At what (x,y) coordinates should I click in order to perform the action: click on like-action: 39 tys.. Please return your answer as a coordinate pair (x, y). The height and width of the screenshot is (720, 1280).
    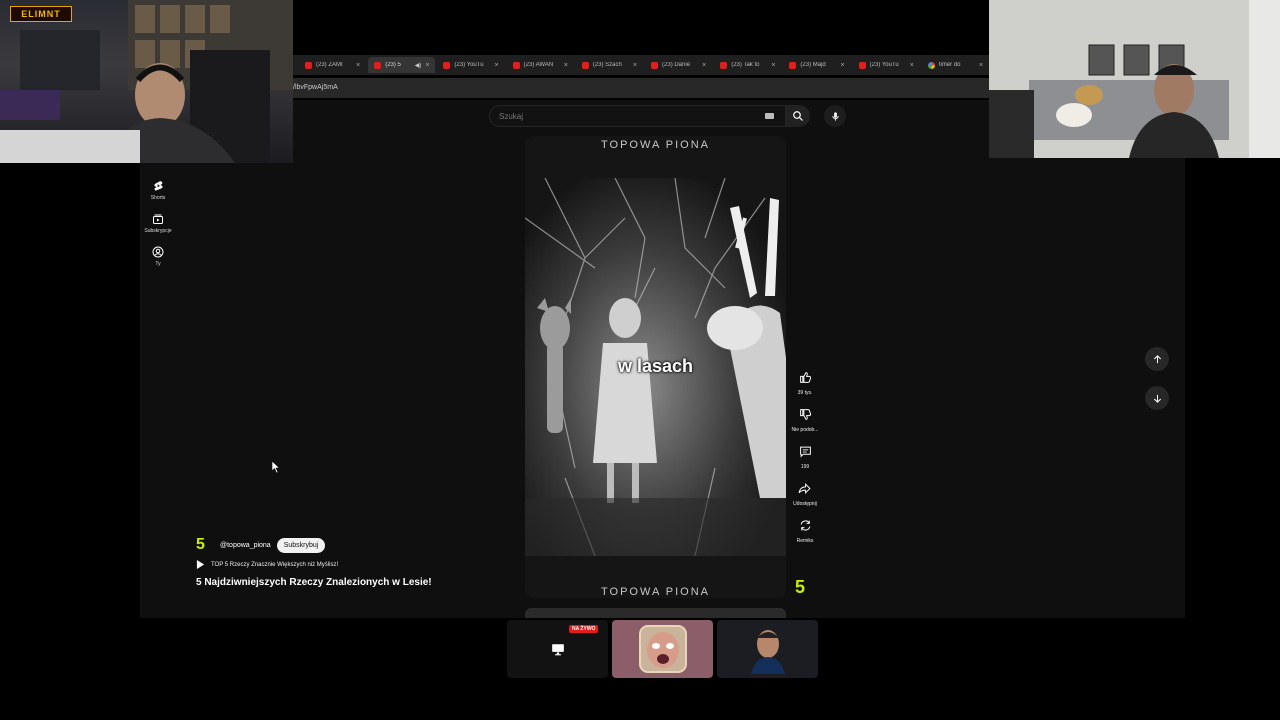
    Looking at the image, I should click on (805, 381).